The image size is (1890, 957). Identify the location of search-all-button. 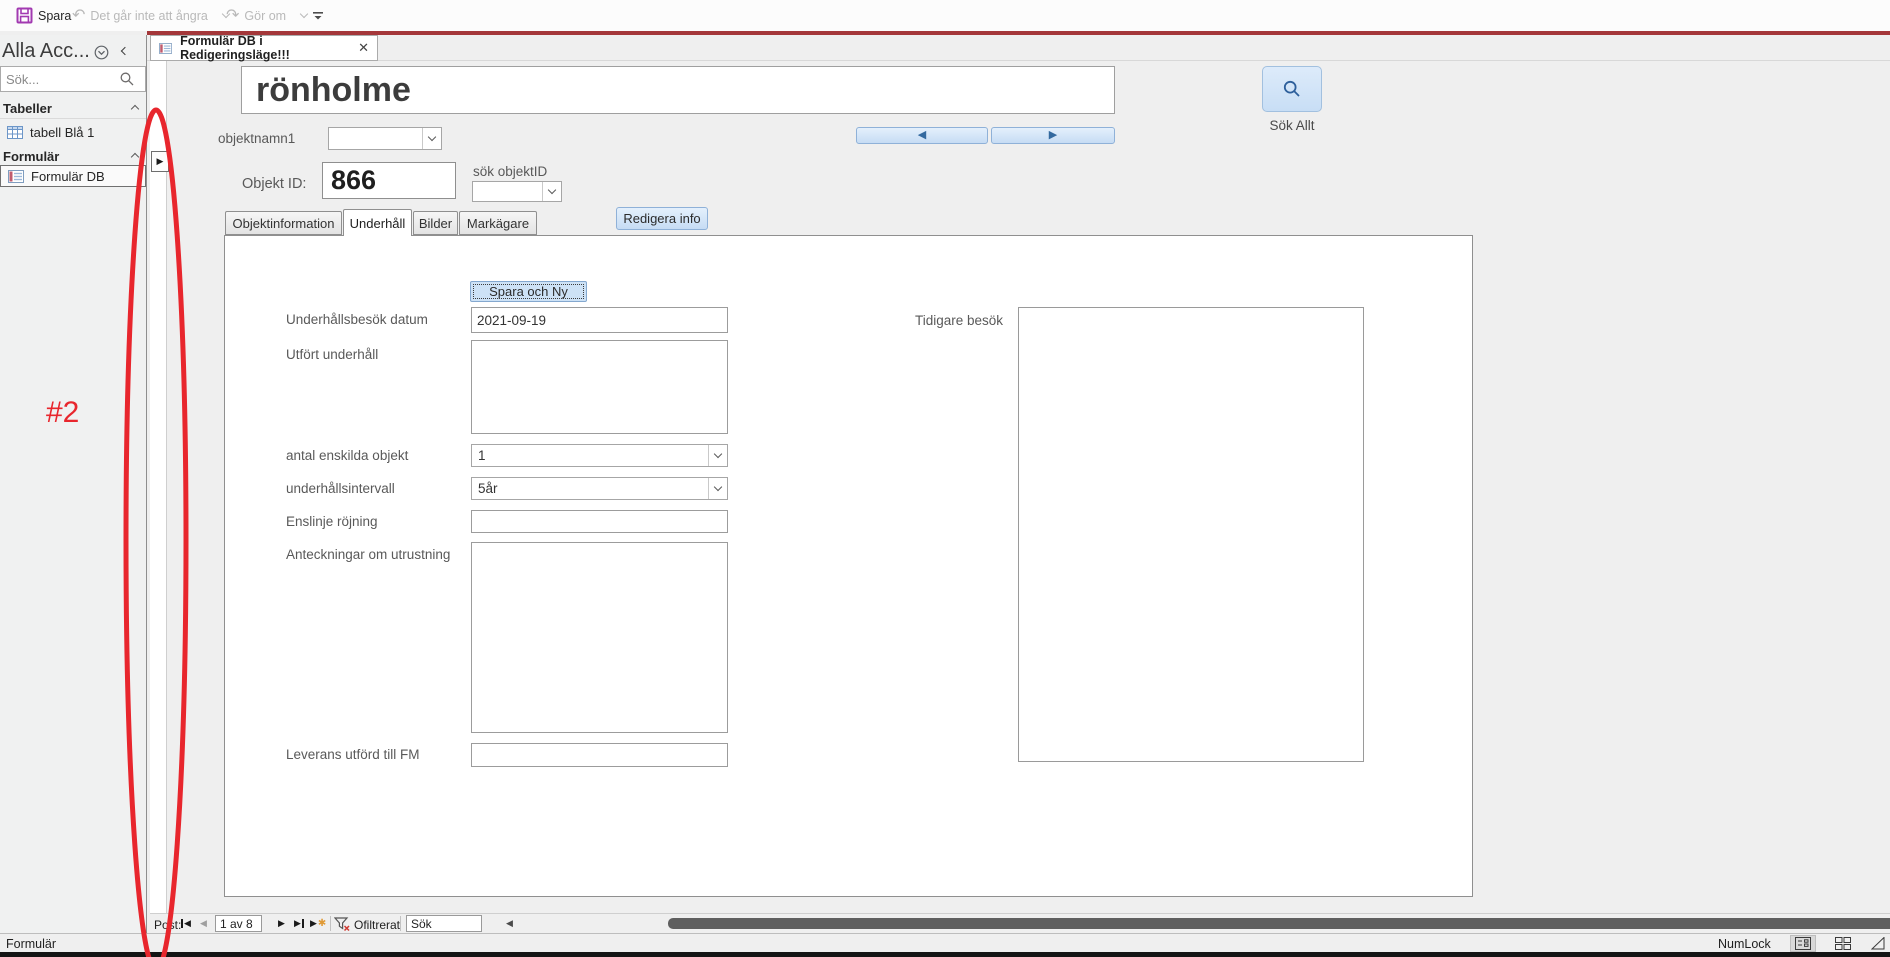
(1292, 89).